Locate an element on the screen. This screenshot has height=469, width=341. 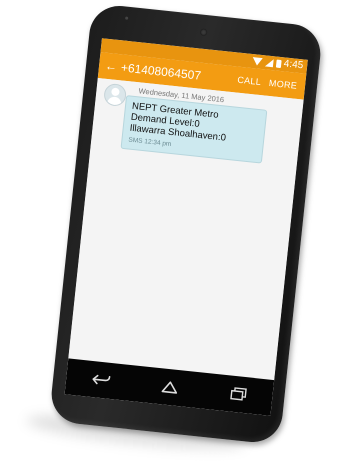
battery-icon is located at coordinates (278, 63).